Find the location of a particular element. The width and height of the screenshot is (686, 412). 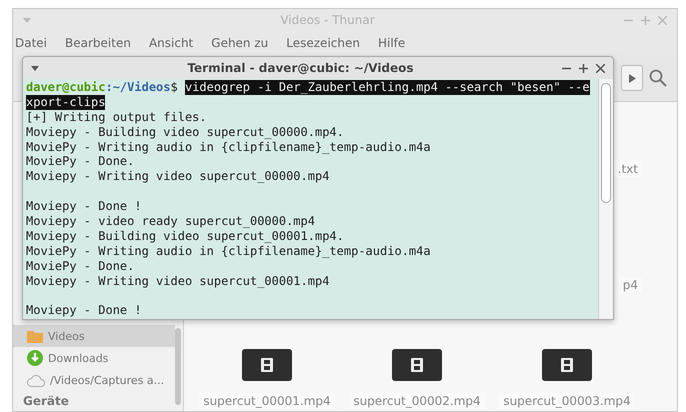

caret-down-icon is located at coordinates (35, 68).